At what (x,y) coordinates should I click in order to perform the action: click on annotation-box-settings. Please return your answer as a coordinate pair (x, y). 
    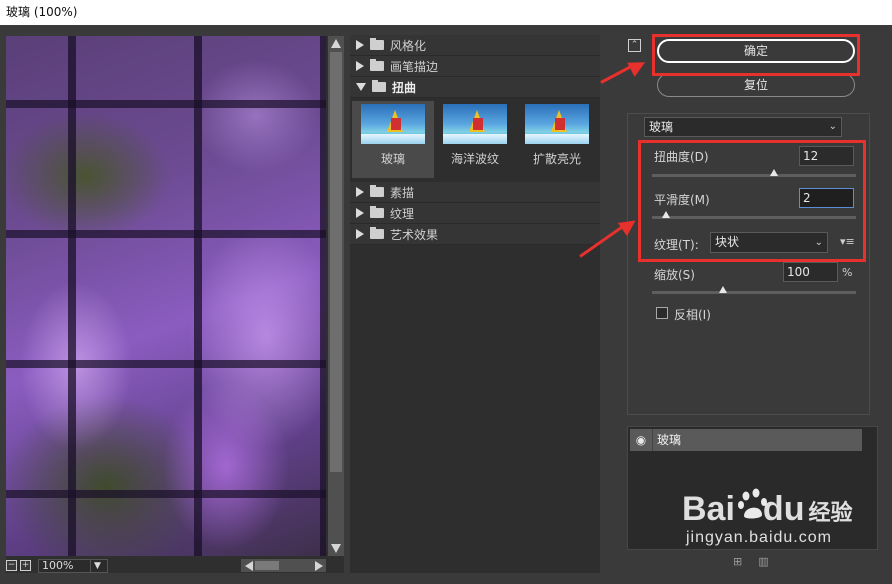
    Looking at the image, I should click on (752, 201).